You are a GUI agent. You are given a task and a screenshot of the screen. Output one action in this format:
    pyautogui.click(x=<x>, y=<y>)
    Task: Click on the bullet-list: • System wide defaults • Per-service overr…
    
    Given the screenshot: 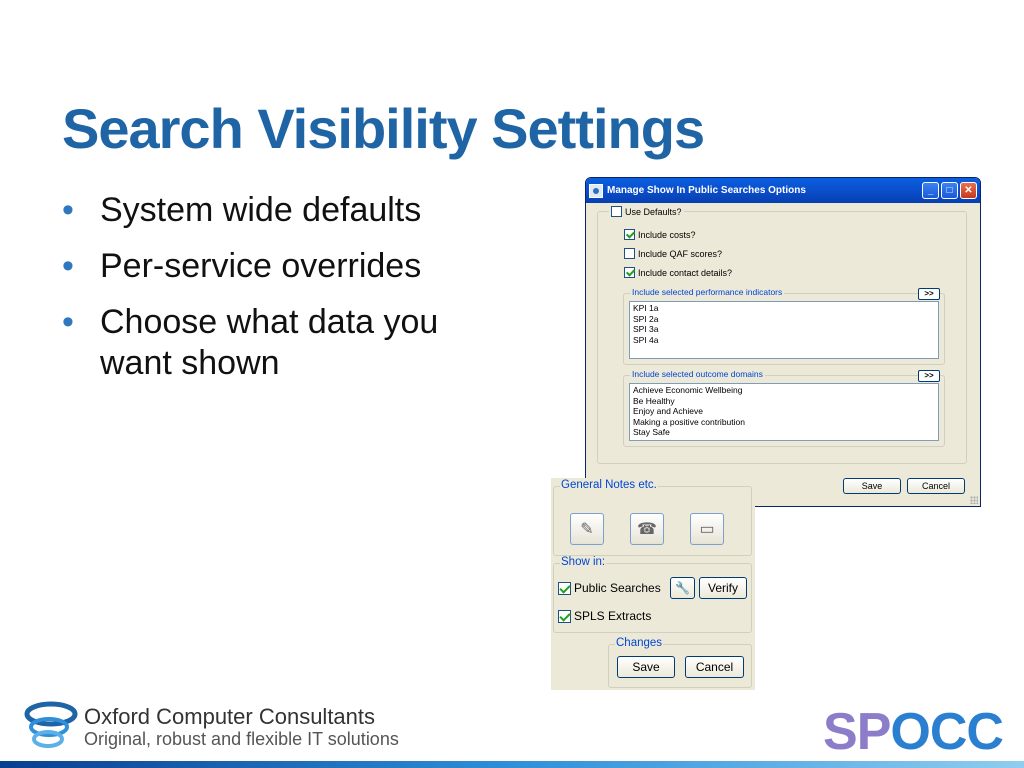 What is the action you would take?
    pyautogui.click(x=287, y=294)
    